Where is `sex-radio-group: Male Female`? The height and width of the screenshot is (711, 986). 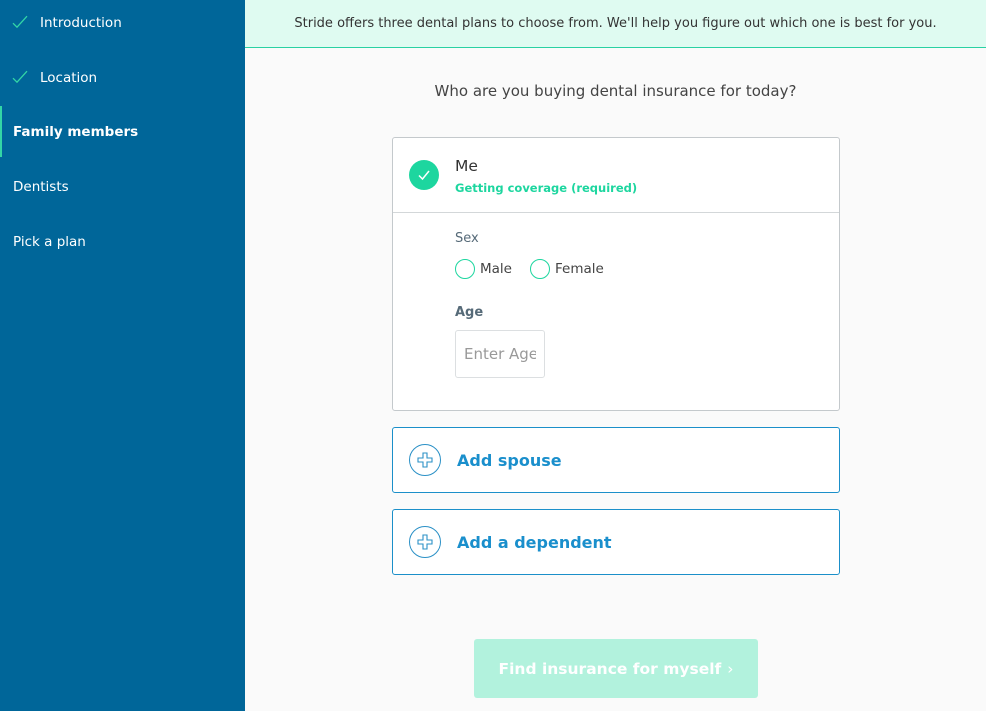 sex-radio-group: Male Female is located at coordinates (538, 269).